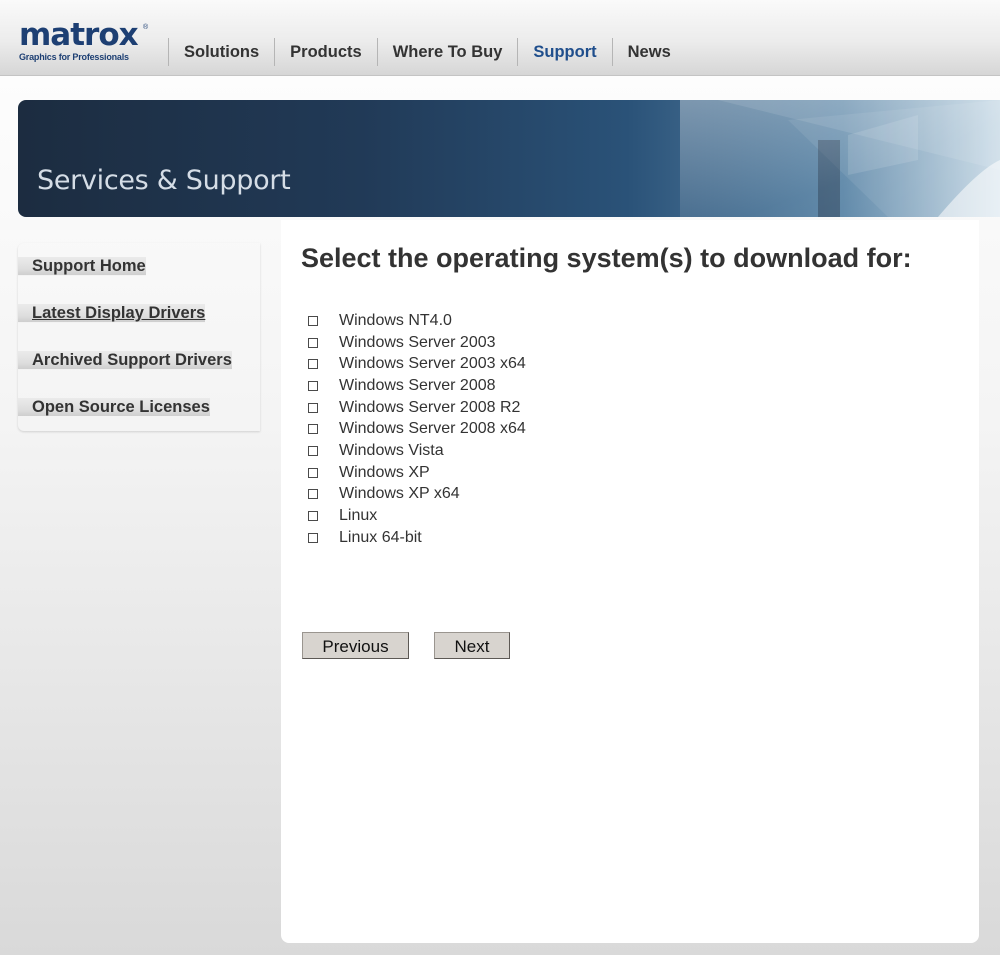 This screenshot has width=1000, height=955. I want to click on os-option-label: Linux, so click(358, 516).